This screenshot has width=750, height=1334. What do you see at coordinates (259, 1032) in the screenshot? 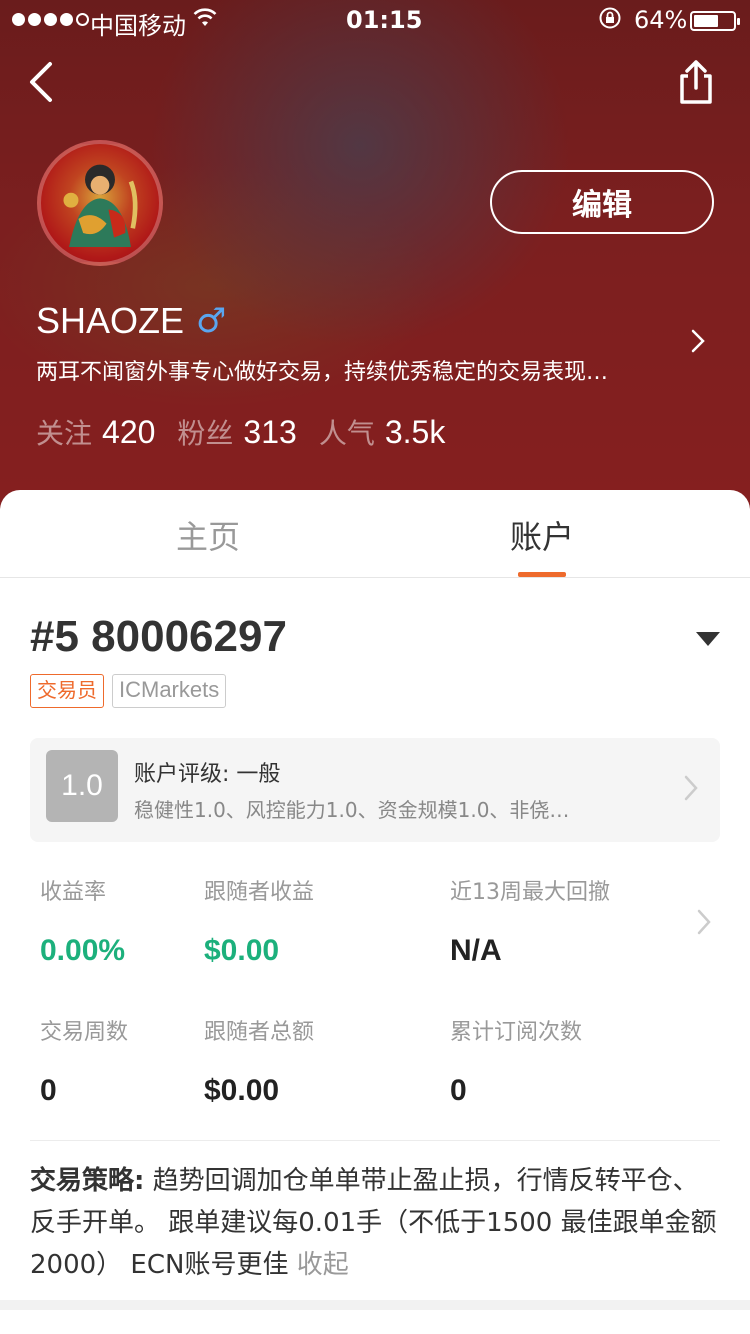
I see `metric-label: 跟随者总额` at bounding box center [259, 1032].